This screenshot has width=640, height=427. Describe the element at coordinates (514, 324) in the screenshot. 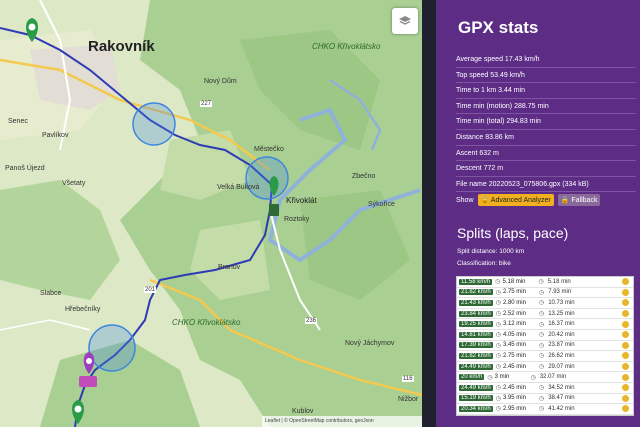

I see `split-time: 3.12 min` at that location.